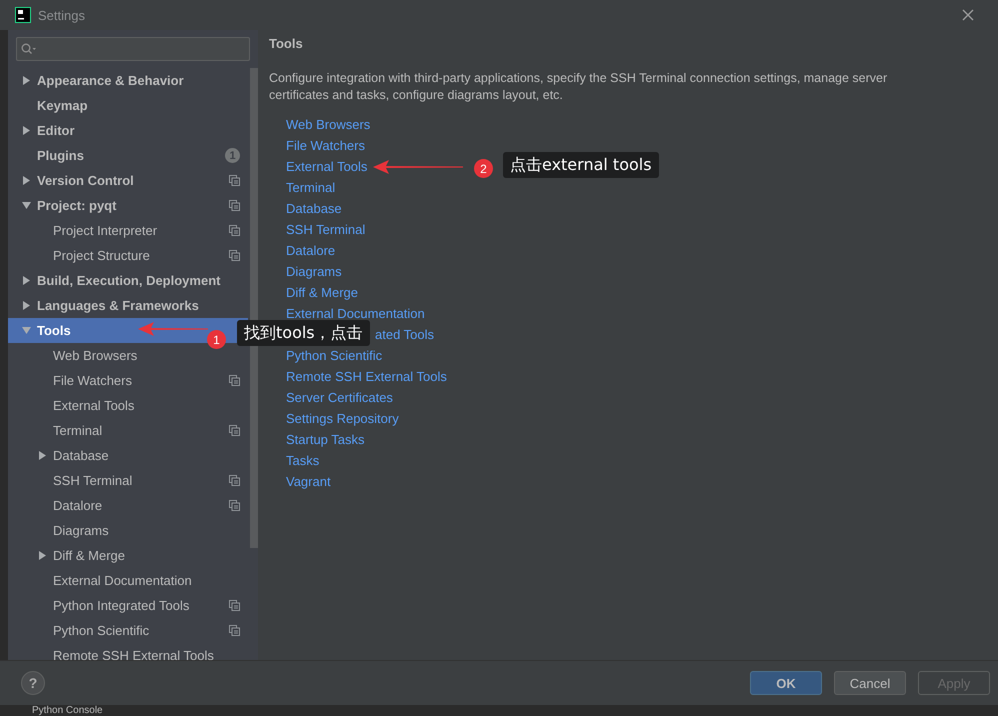 Image resolution: width=998 pixels, height=716 pixels. Describe the element at coordinates (128, 580) in the screenshot. I see `tree-item: External Documentation` at that location.